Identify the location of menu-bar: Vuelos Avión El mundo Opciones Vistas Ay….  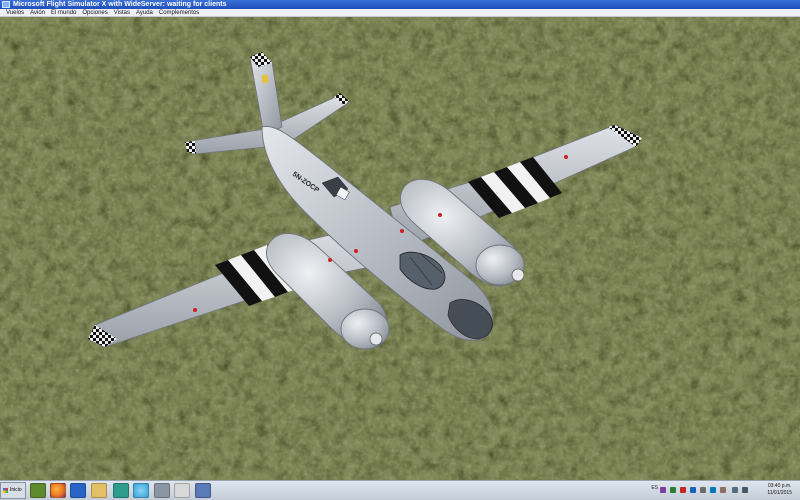
(400, 13).